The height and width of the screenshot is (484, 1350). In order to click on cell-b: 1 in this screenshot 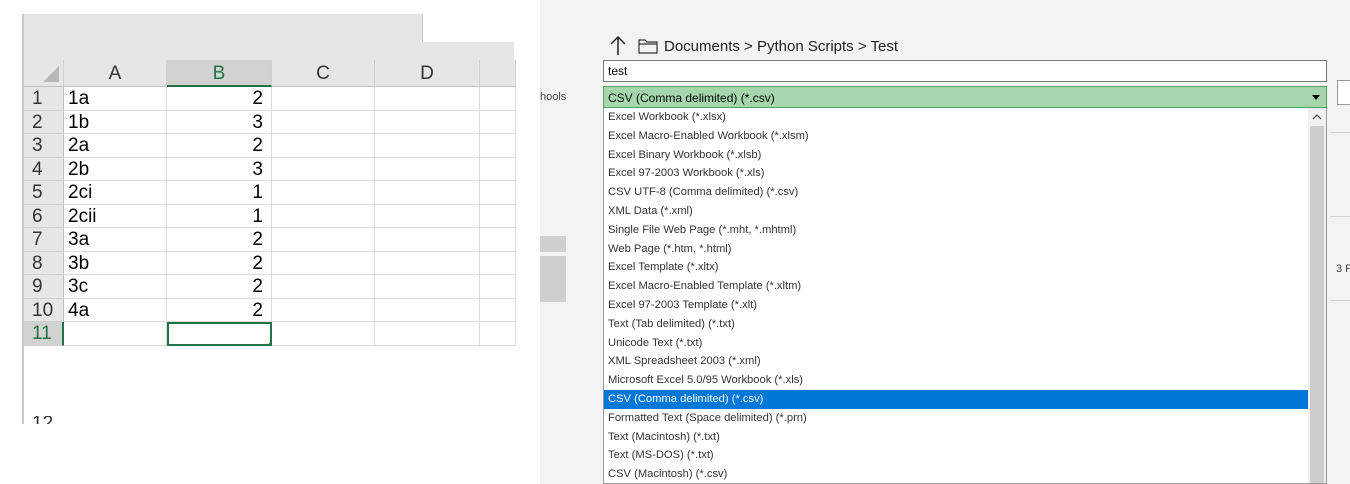, I will do `click(219, 193)`.